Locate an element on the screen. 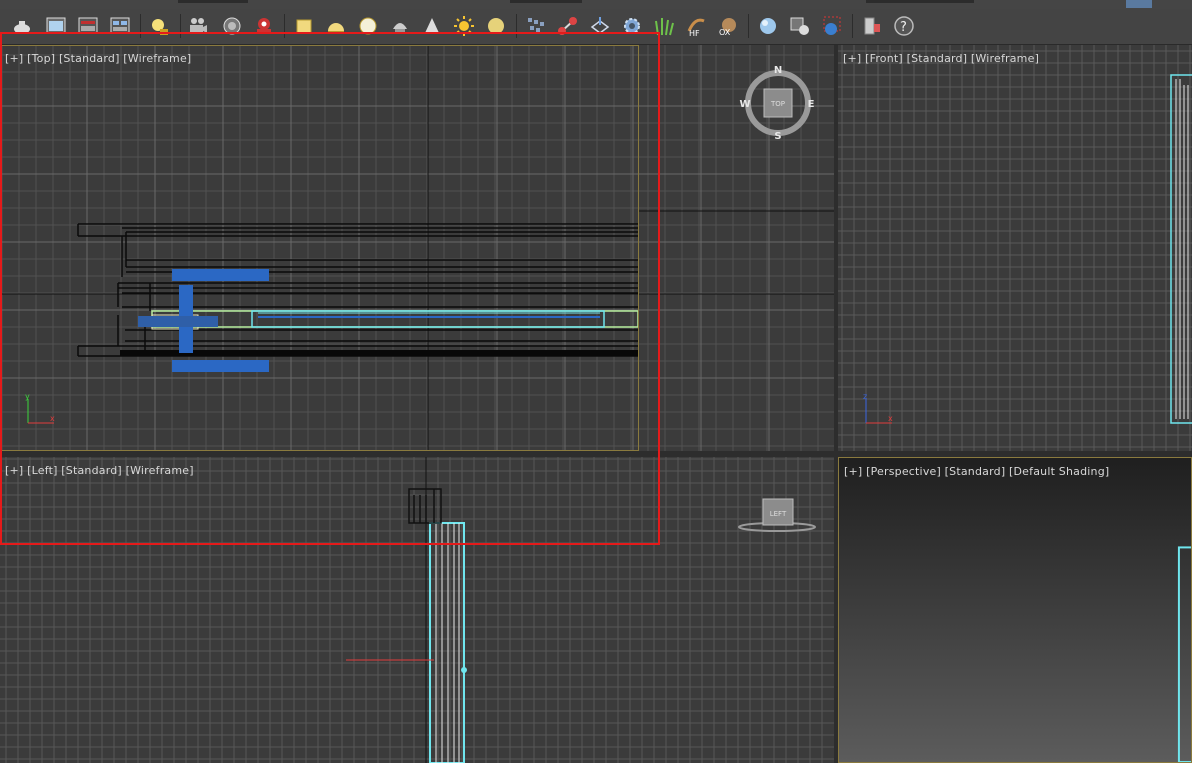 This screenshot has height=763, width=1192. sphere-shaded-icon is located at coordinates (768, 26).